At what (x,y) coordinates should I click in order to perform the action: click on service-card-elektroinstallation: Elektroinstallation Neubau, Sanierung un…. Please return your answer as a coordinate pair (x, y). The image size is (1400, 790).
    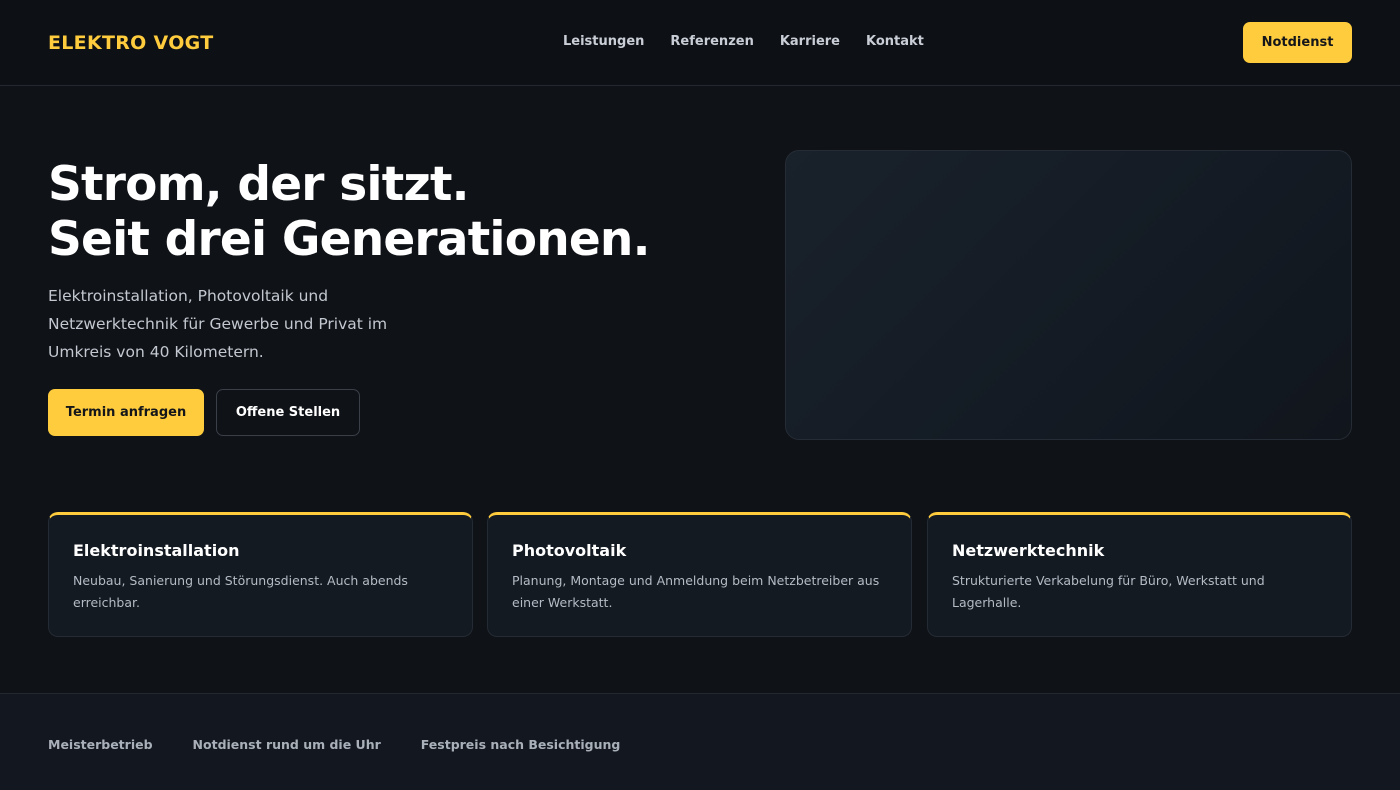
    Looking at the image, I should click on (260, 574).